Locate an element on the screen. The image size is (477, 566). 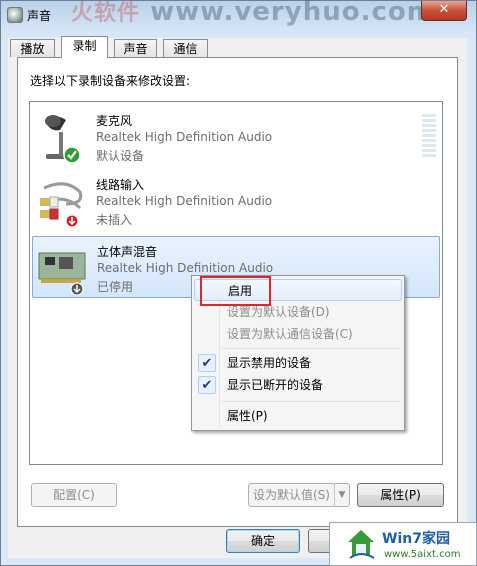
menu-item-properties: 属性(P) is located at coordinates (298, 416).